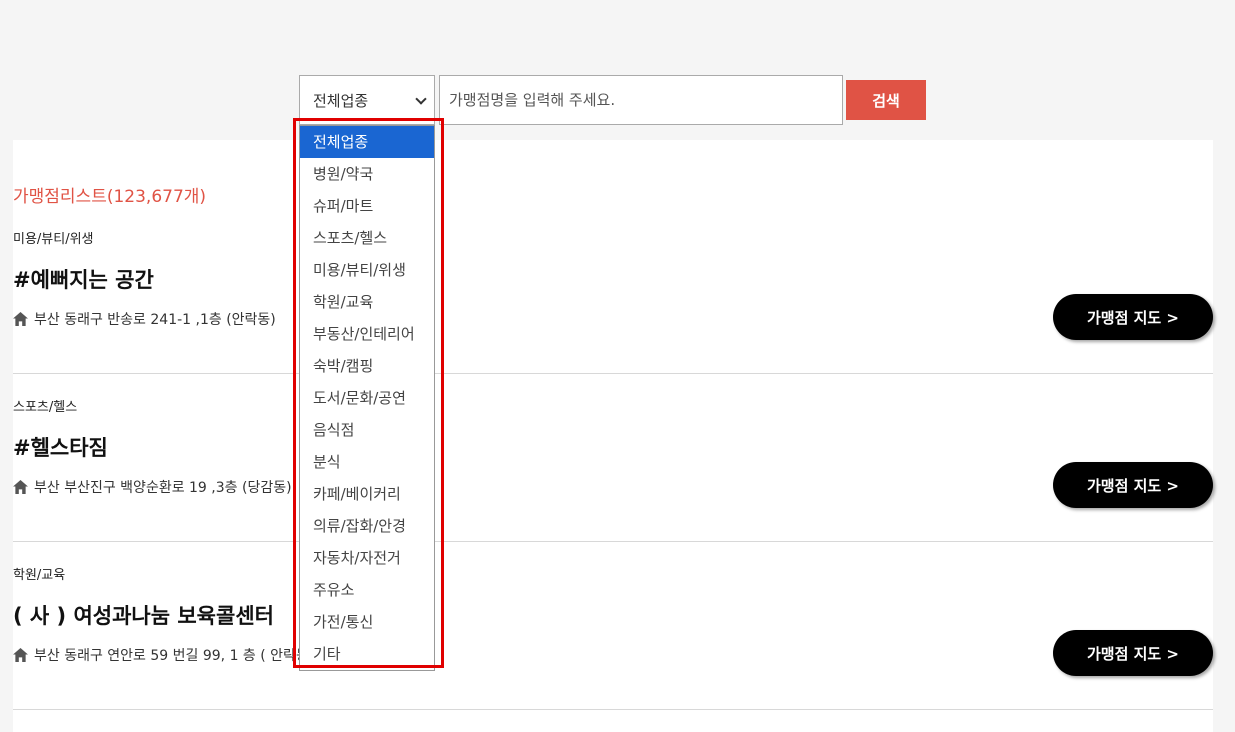 This screenshot has height=732, width=1235. What do you see at coordinates (421, 99) in the screenshot?
I see `chevron-down-icon` at bounding box center [421, 99].